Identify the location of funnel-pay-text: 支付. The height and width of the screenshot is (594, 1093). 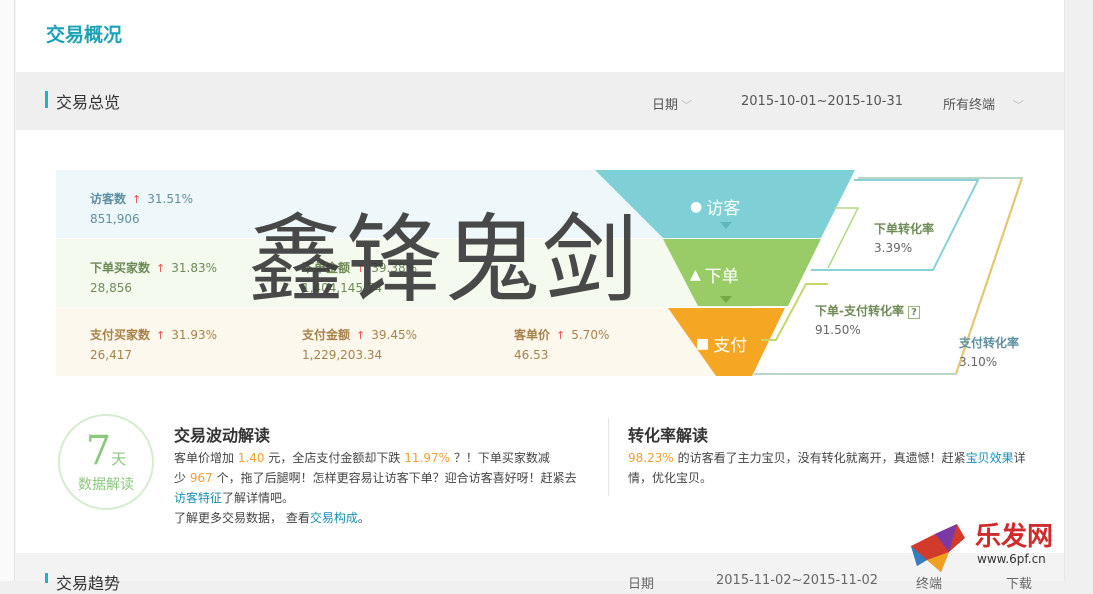
(730, 346).